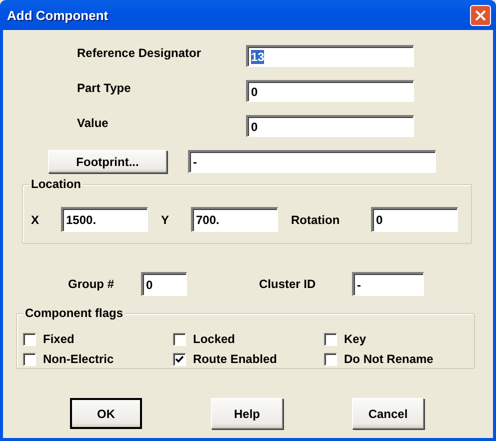  What do you see at coordinates (288, 284) in the screenshot?
I see `field-label: Cluster ID` at bounding box center [288, 284].